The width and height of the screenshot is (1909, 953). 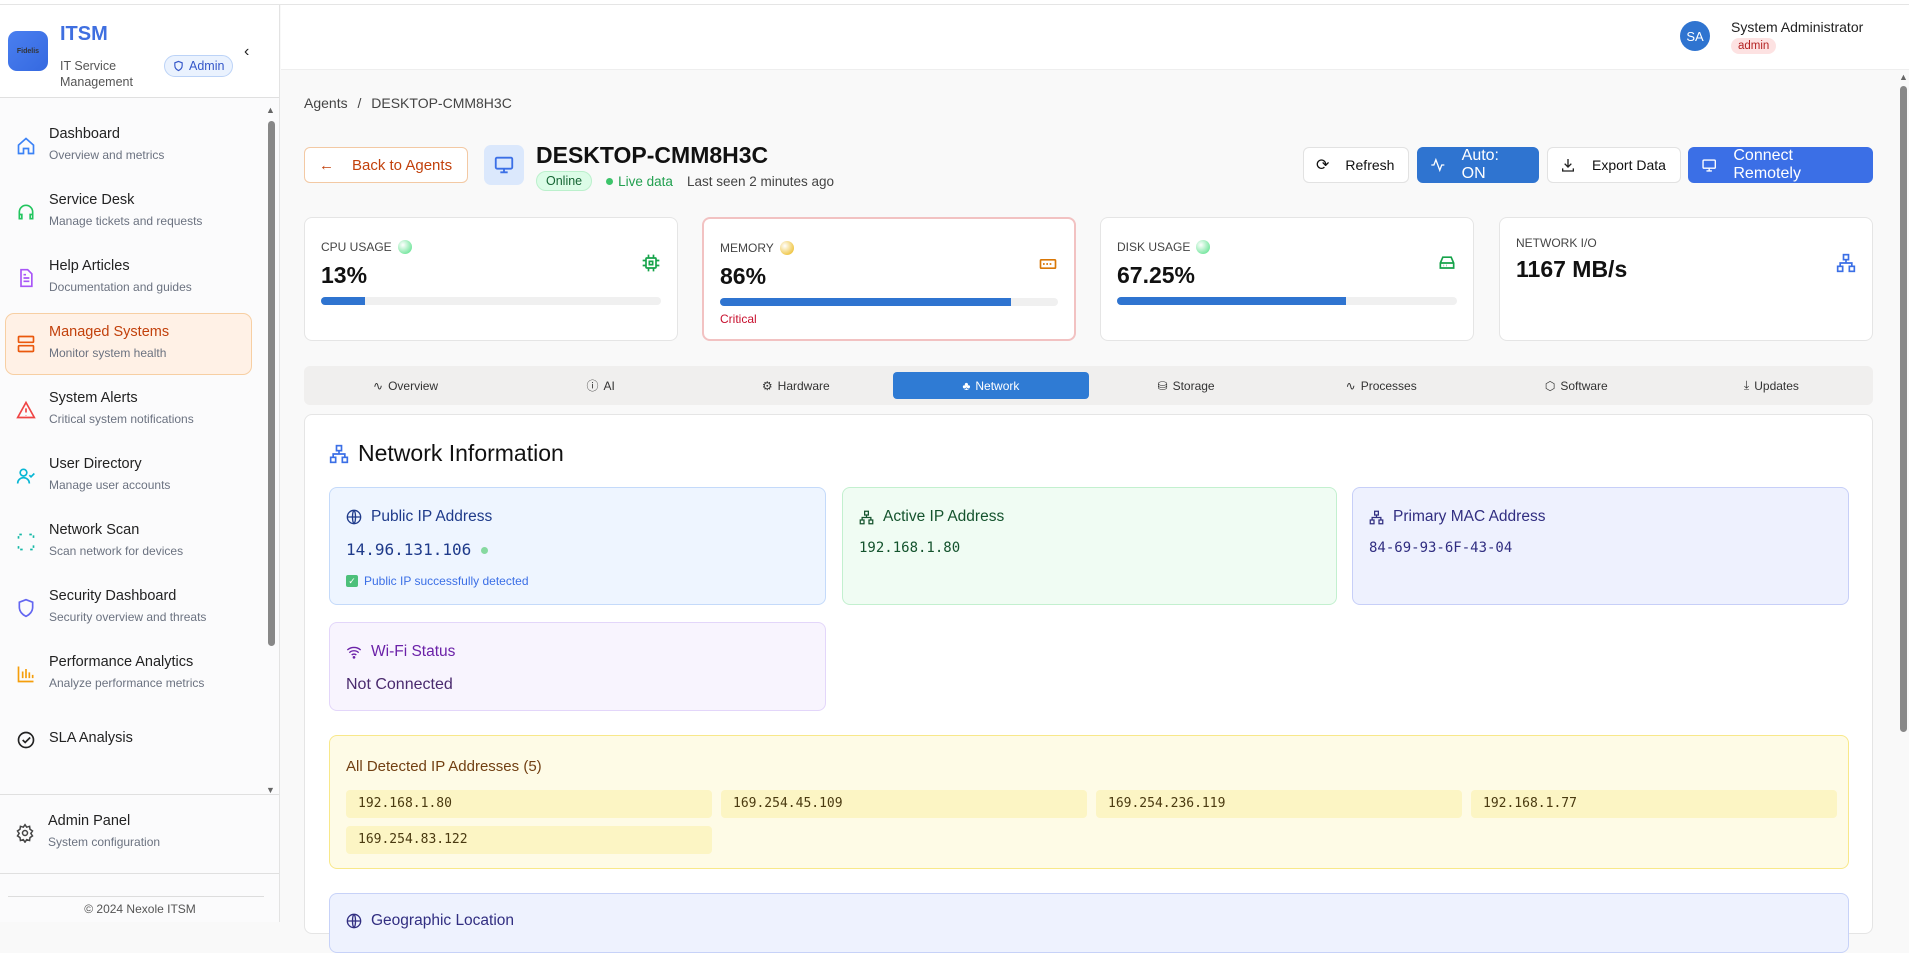 I want to click on wifi-label: Wi-Fi Status, so click(x=413, y=651).